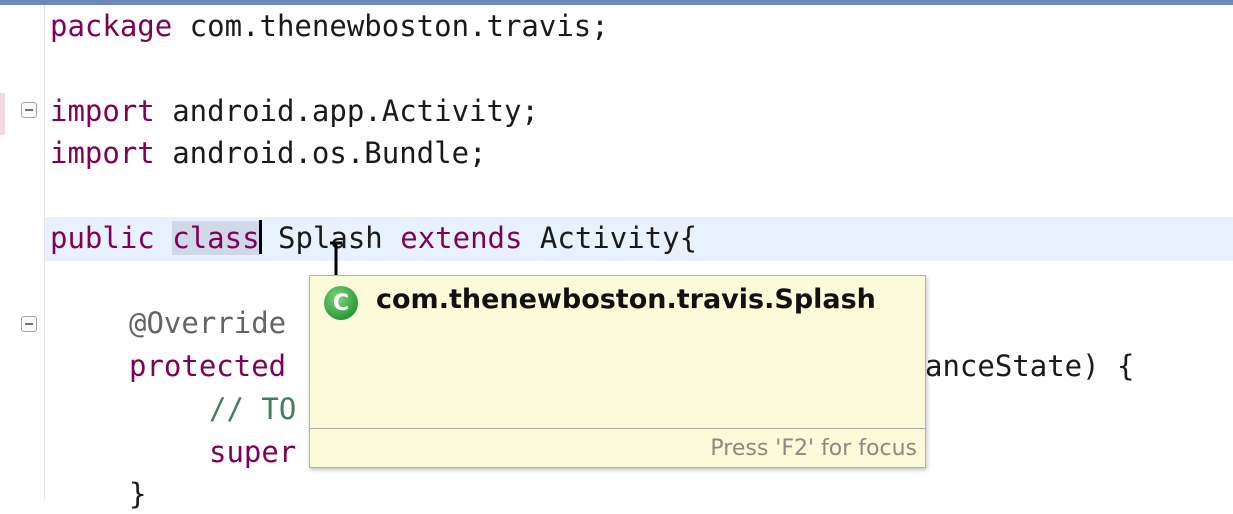 This screenshot has height=514, width=1233. Describe the element at coordinates (626, 299) in the screenshot. I see `hover-type-name: com.thenewboston.travis.Splash` at that location.